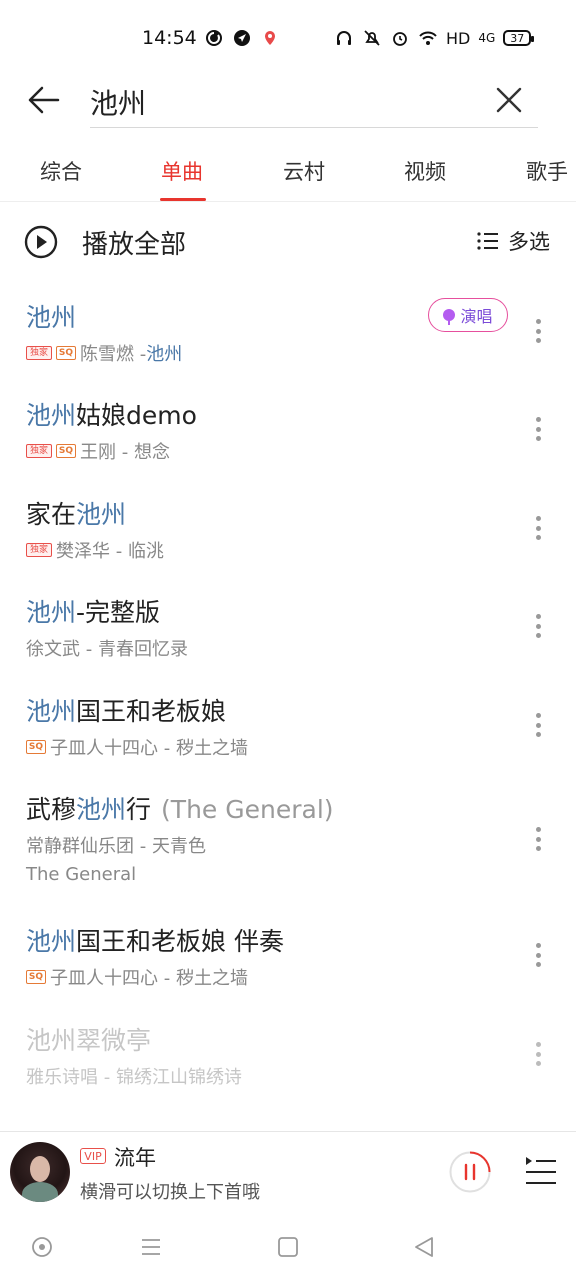 The width and height of the screenshot is (576, 1280). Describe the element at coordinates (288, 1057) in the screenshot. I see `song-item: 池州翠微亭 雅乐诗唱 - 锦绣江山锦绣诗` at that location.